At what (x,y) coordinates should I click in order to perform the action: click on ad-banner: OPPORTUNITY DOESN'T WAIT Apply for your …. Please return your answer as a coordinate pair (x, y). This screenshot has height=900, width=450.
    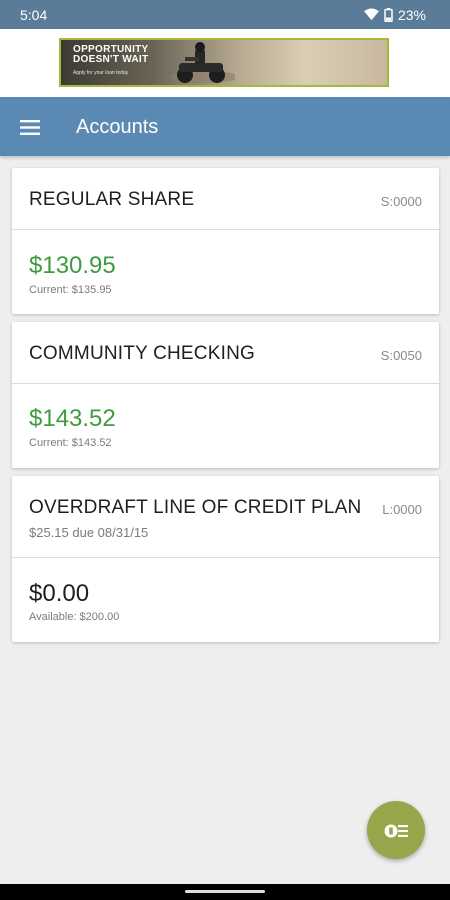
    Looking at the image, I should click on (224, 62).